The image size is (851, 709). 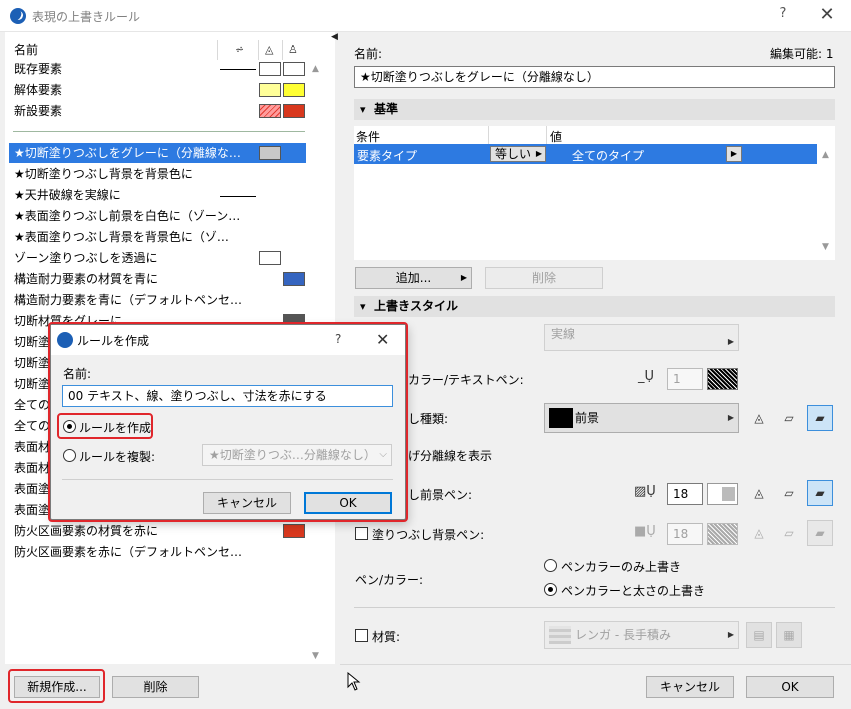 What do you see at coordinates (550, 589) in the screenshot?
I see `pen-color-weight-radio` at bounding box center [550, 589].